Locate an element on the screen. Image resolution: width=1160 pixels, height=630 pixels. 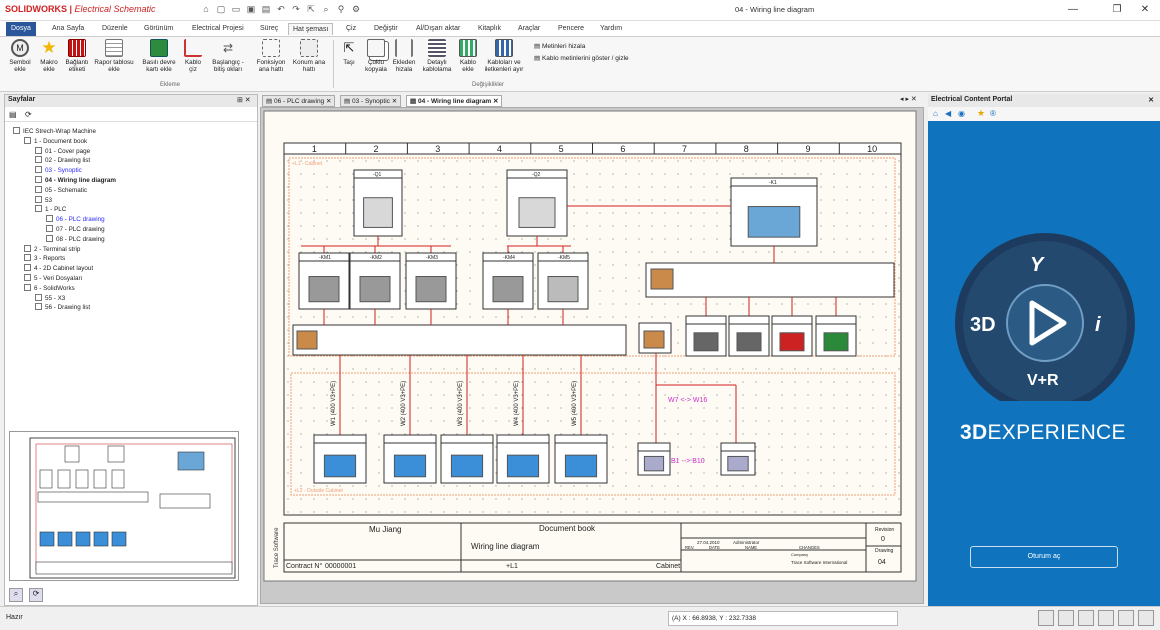
doc-tab-synoptic: ▤ 03 - Synoptic ✕ is located at coordinates (371, 101).